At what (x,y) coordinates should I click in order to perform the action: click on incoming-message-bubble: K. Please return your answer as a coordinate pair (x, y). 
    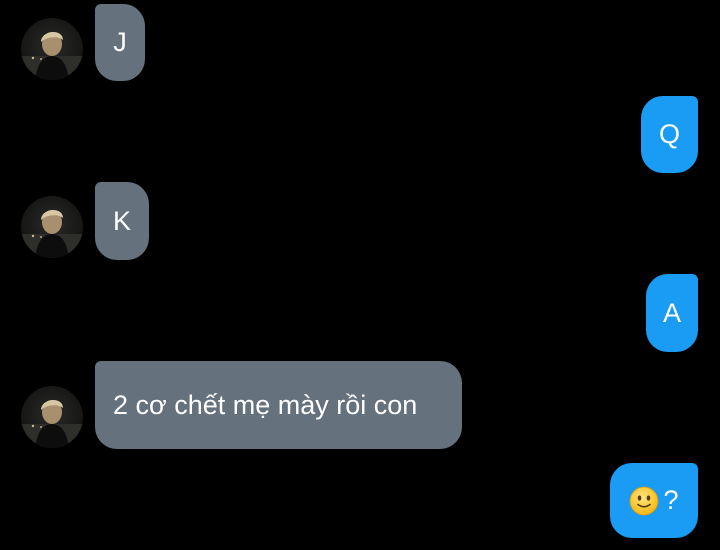
    Looking at the image, I should click on (122, 221).